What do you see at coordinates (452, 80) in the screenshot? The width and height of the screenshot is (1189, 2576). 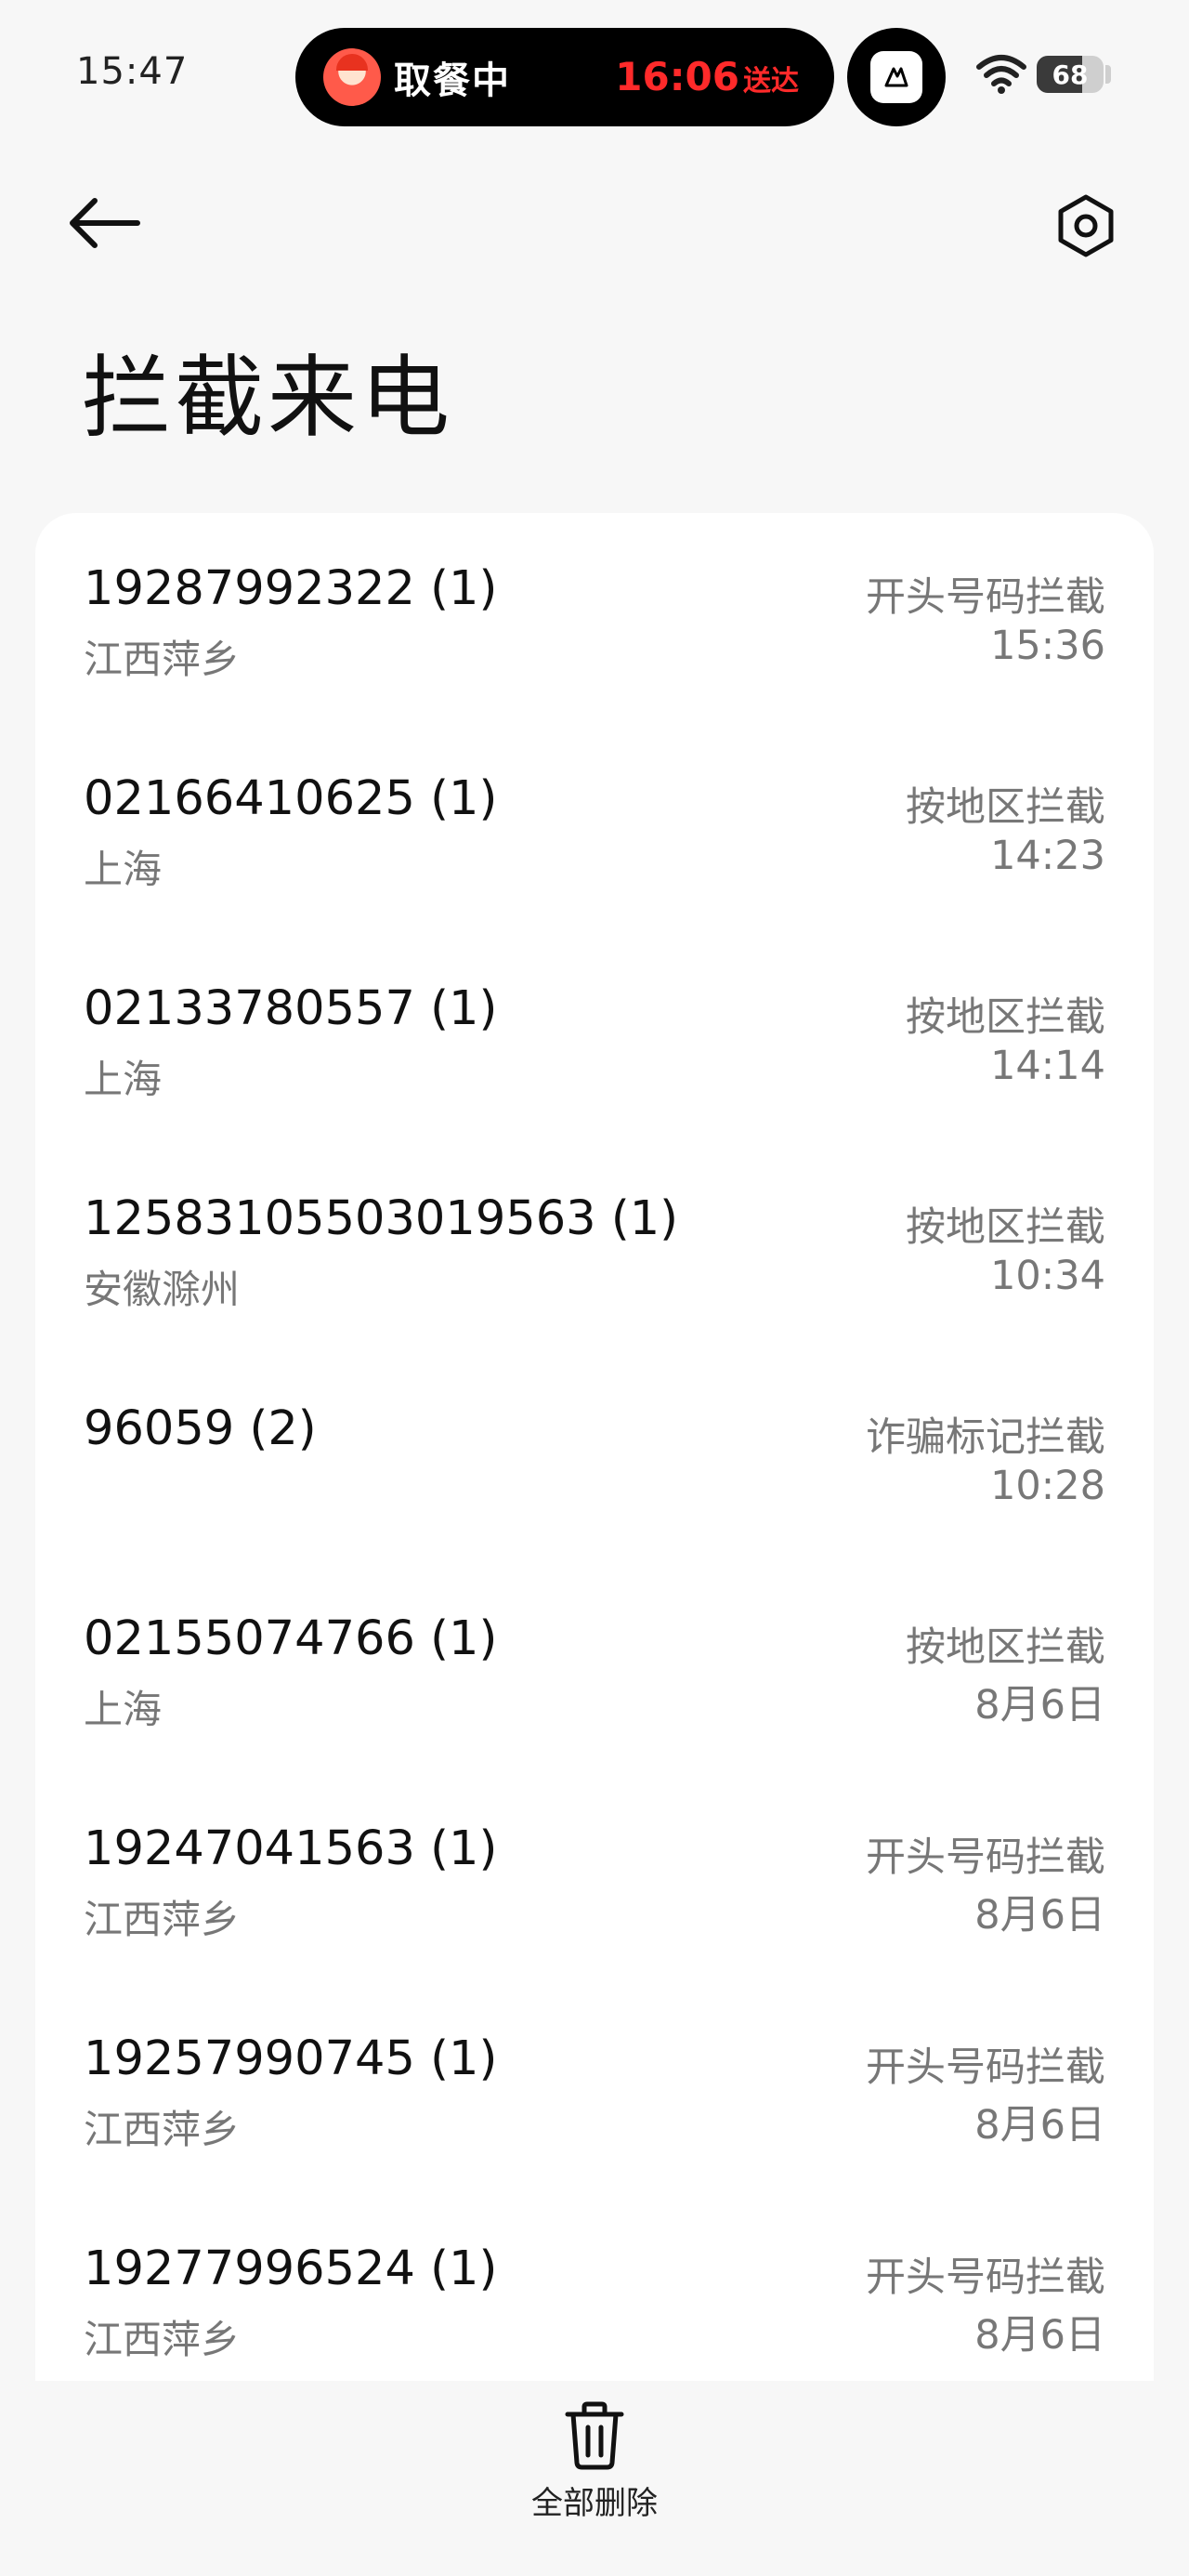 I see `delivery-status: 取餐中` at bounding box center [452, 80].